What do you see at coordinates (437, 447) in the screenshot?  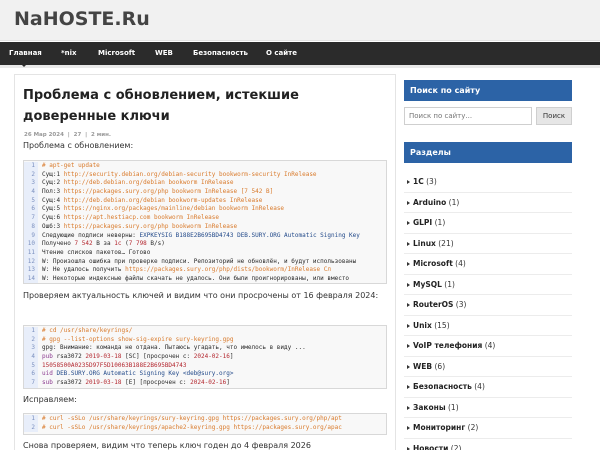 I see `category-link: Новости (2)` at bounding box center [437, 447].